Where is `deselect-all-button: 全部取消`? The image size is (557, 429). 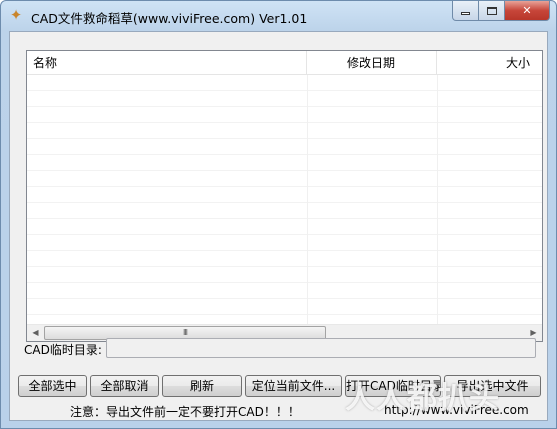 deselect-all-button: 全部取消 is located at coordinates (124, 386).